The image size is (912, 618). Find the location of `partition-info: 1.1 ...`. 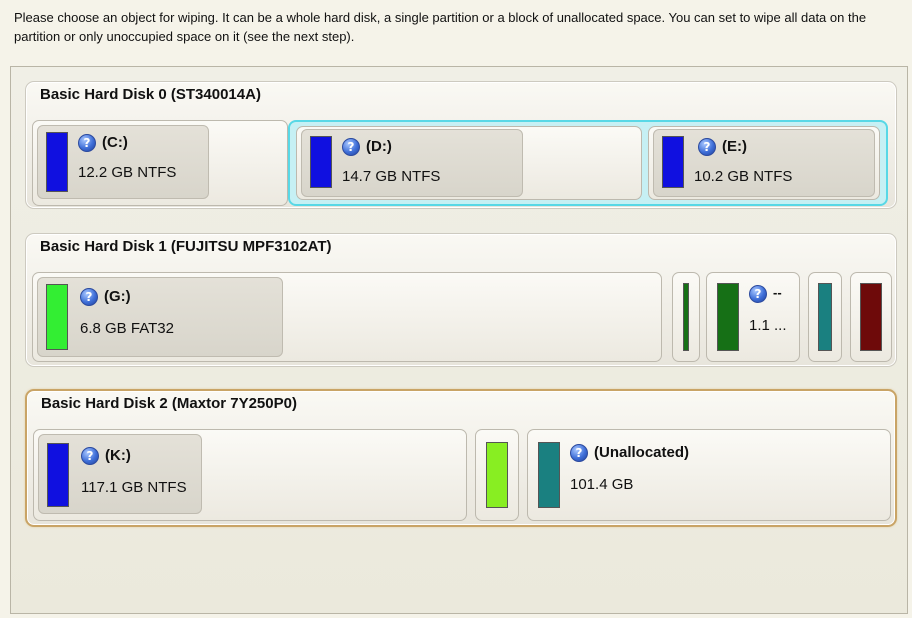

partition-info: 1.1 ... is located at coordinates (768, 325).